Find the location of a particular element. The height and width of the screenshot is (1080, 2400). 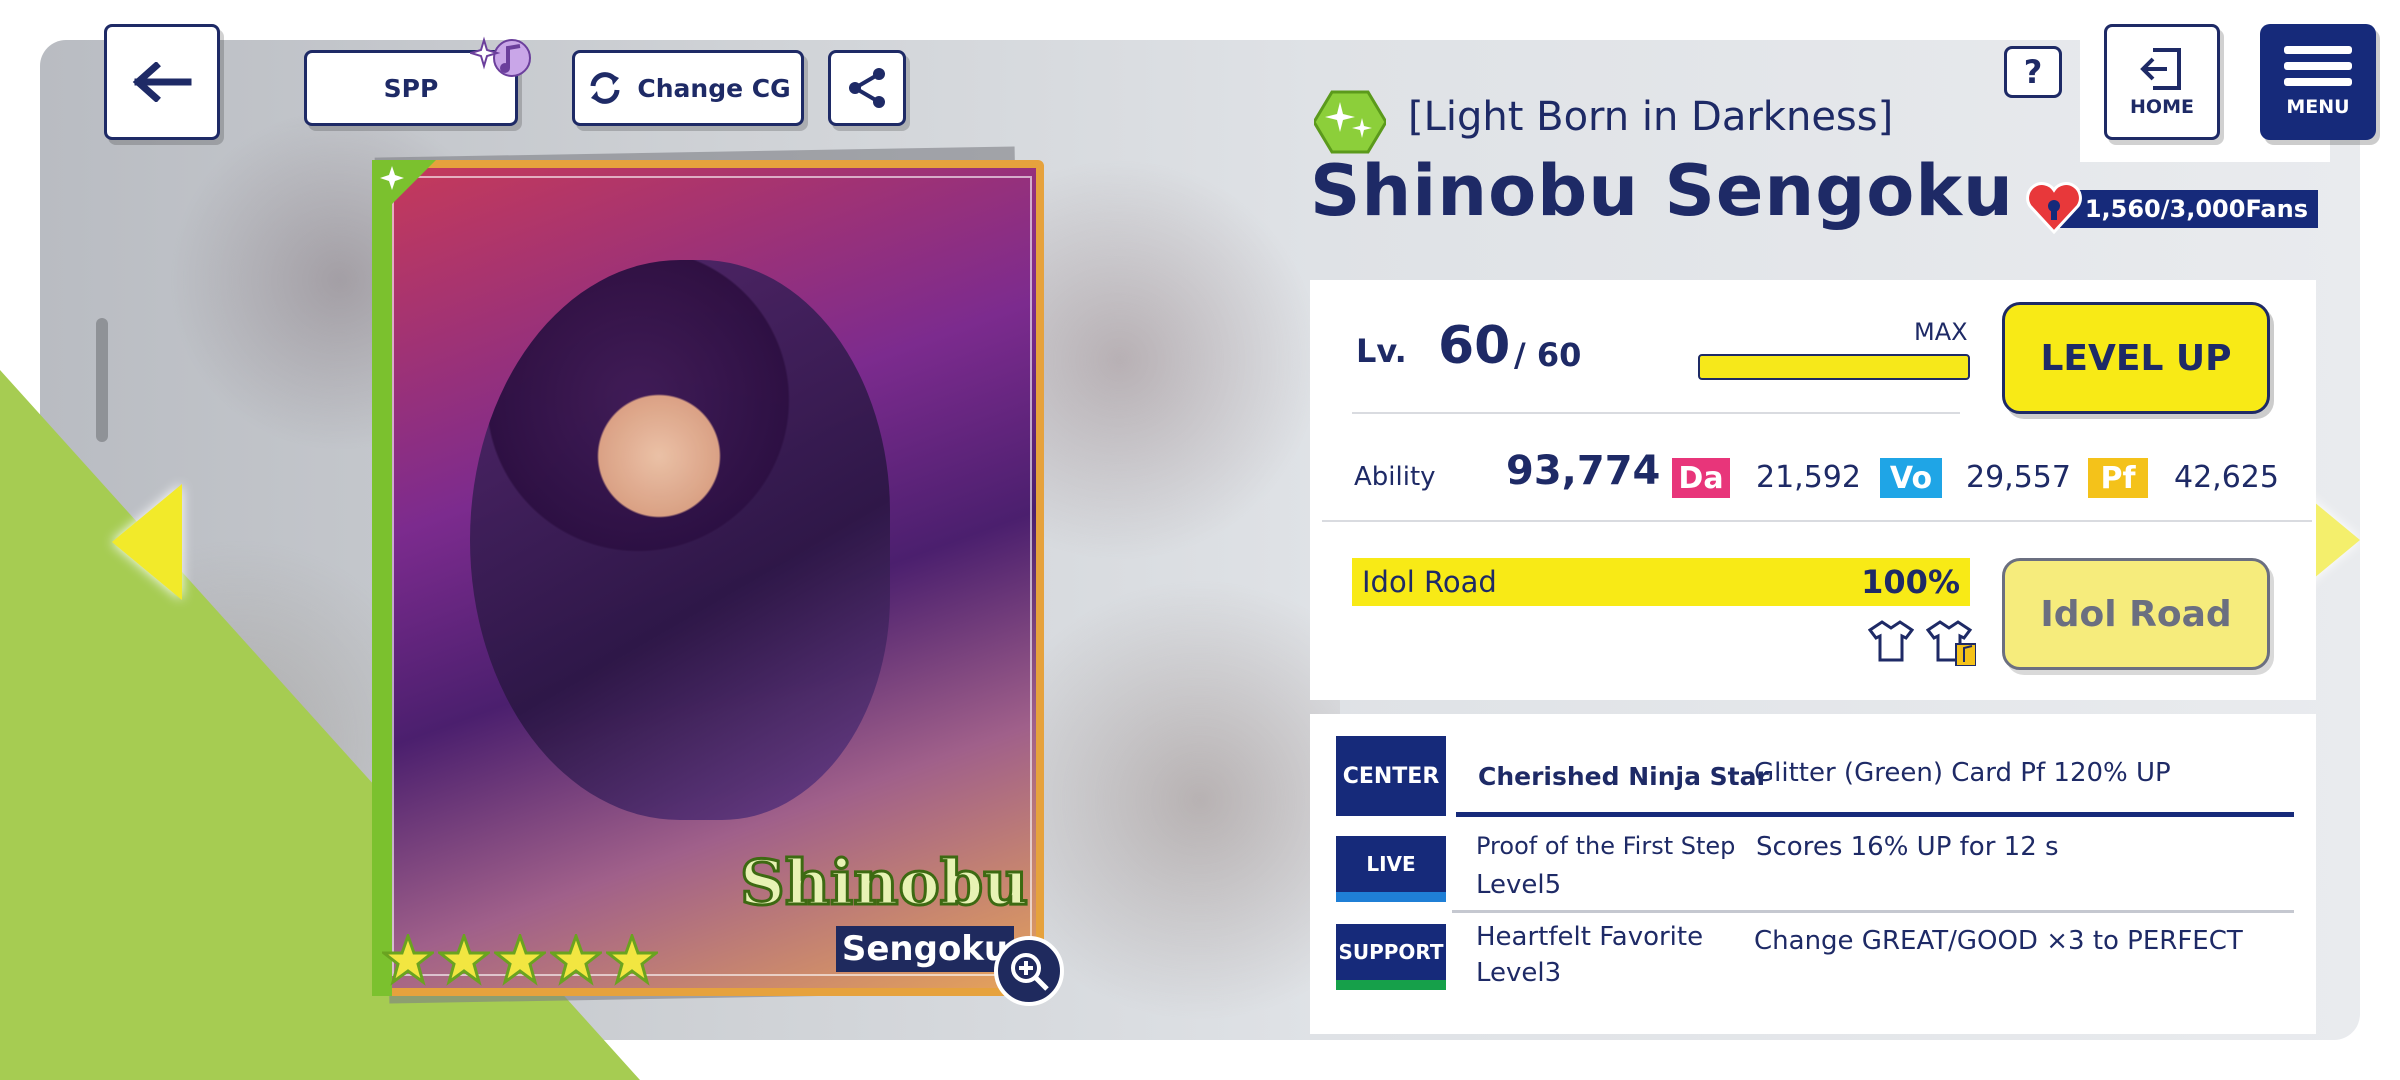

share-icon is located at coordinates (867, 88).